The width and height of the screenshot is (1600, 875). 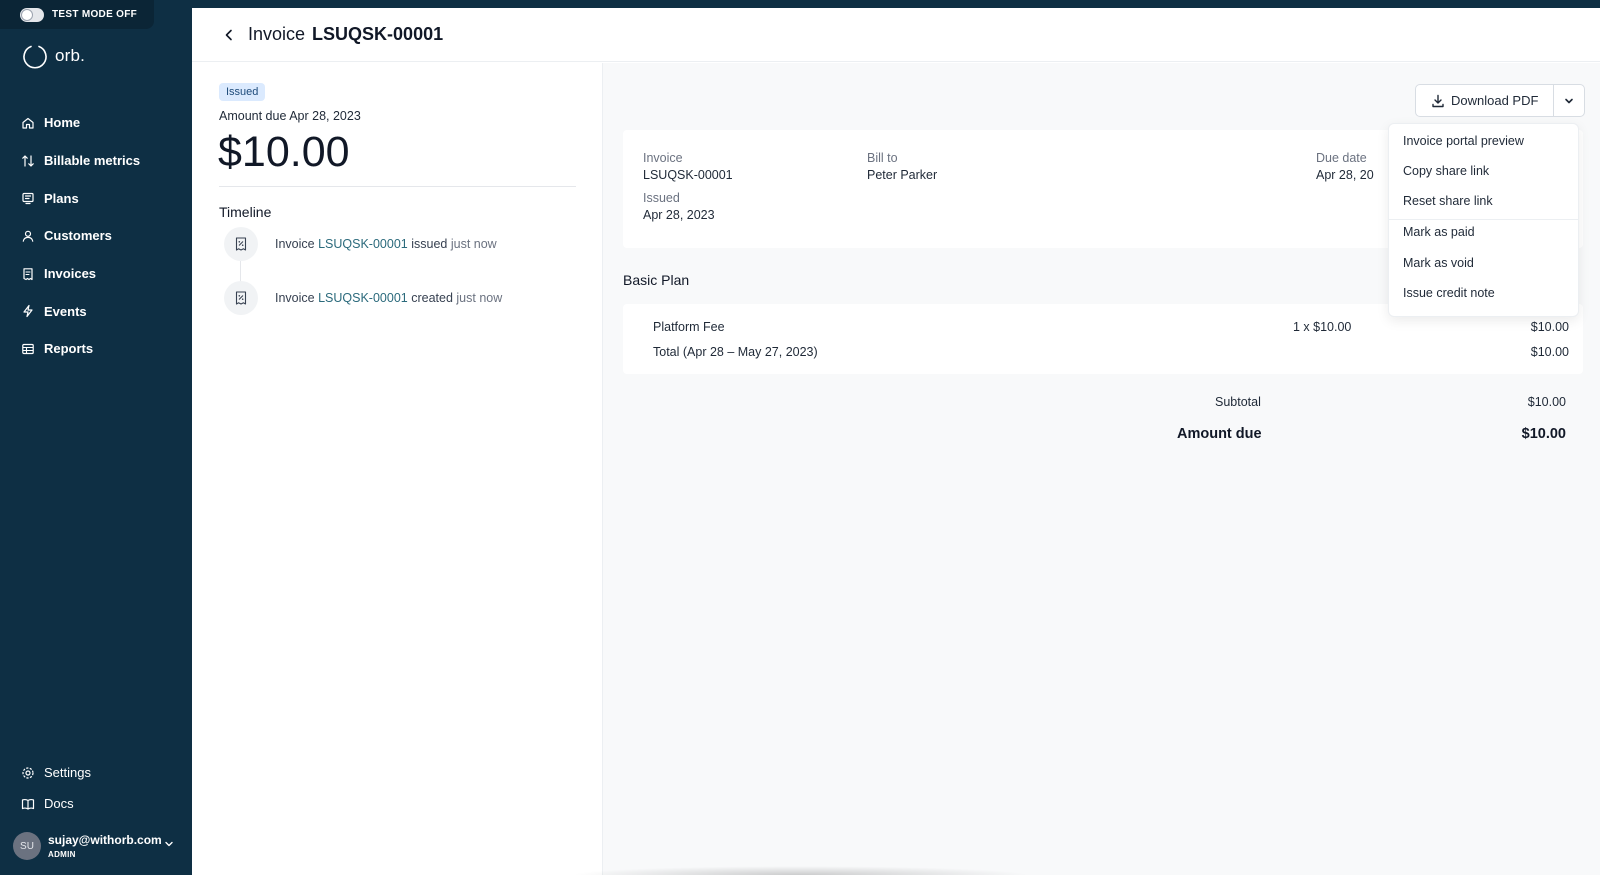 I want to click on menu-divider, so click(x=1483, y=219).